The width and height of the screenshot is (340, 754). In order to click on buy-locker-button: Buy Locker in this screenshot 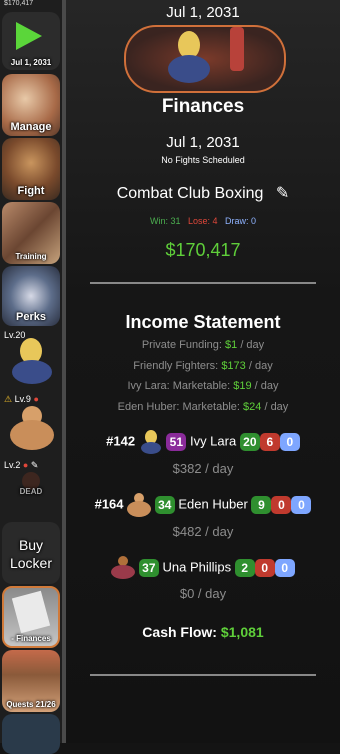, I will do `click(31, 553)`.